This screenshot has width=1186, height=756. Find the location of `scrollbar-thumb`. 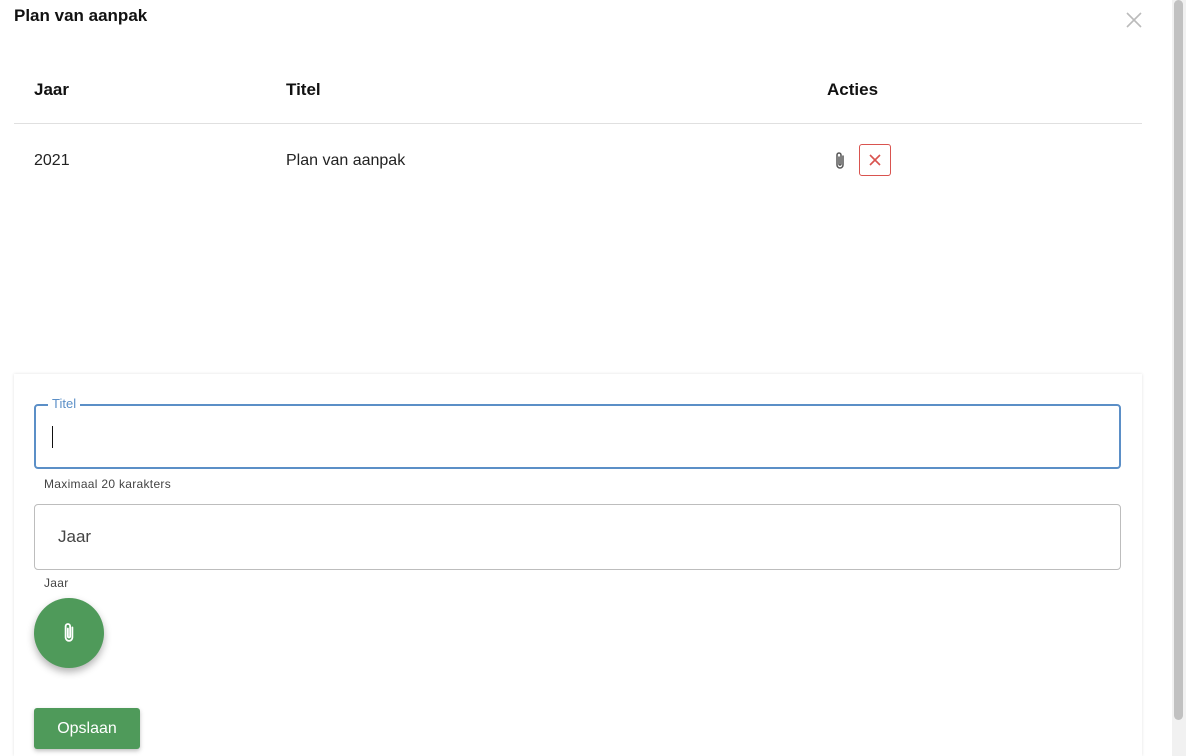

scrollbar-thumb is located at coordinates (1178, 360).